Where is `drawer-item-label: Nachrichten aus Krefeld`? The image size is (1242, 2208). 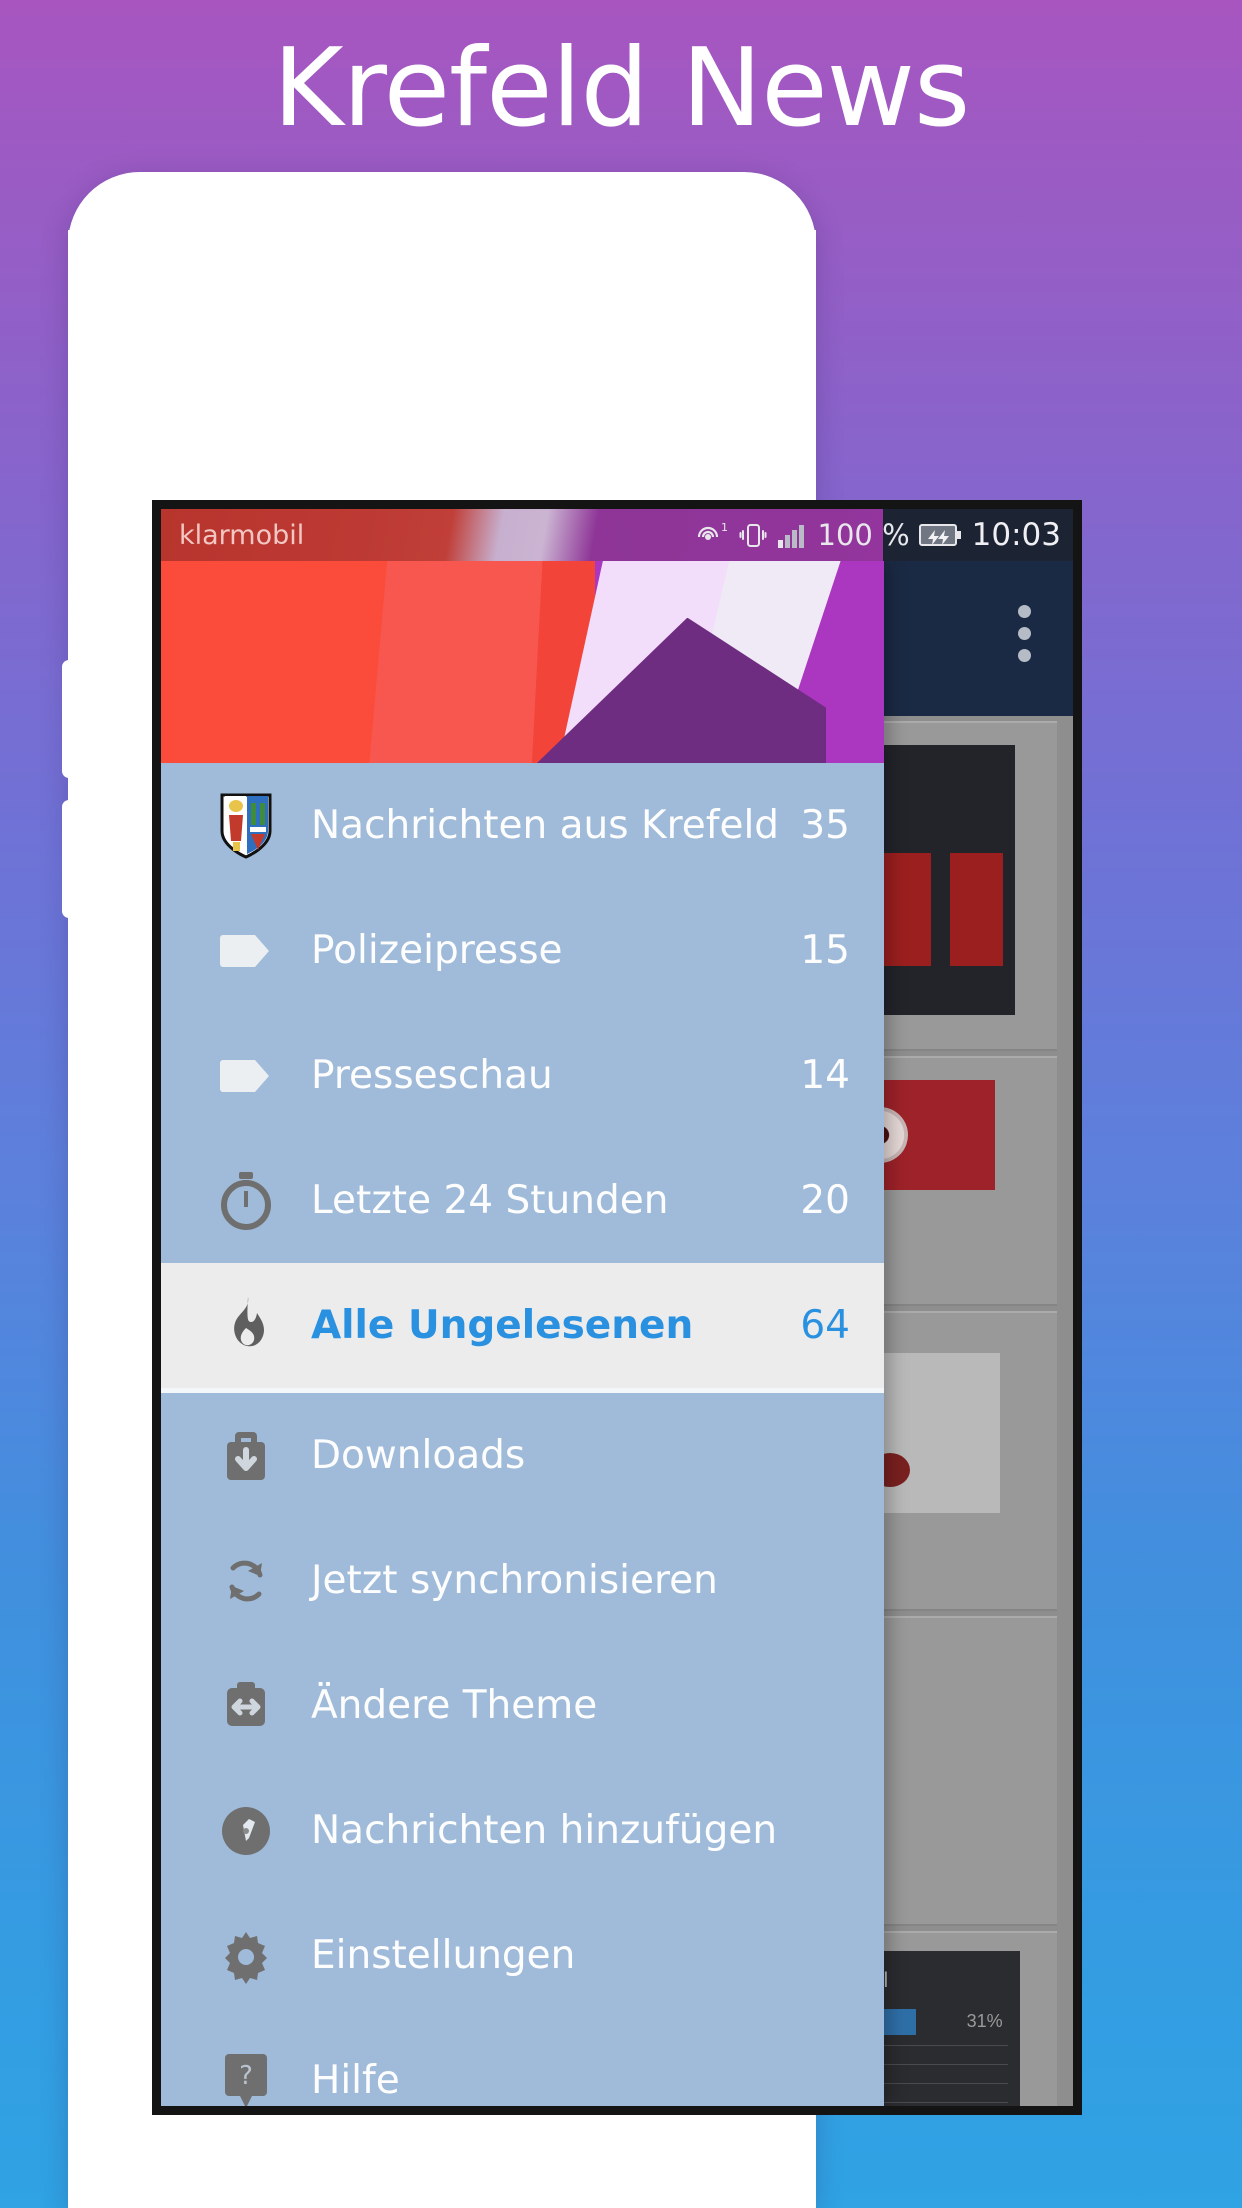 drawer-item-label: Nachrichten aus Krefeld is located at coordinates (545, 825).